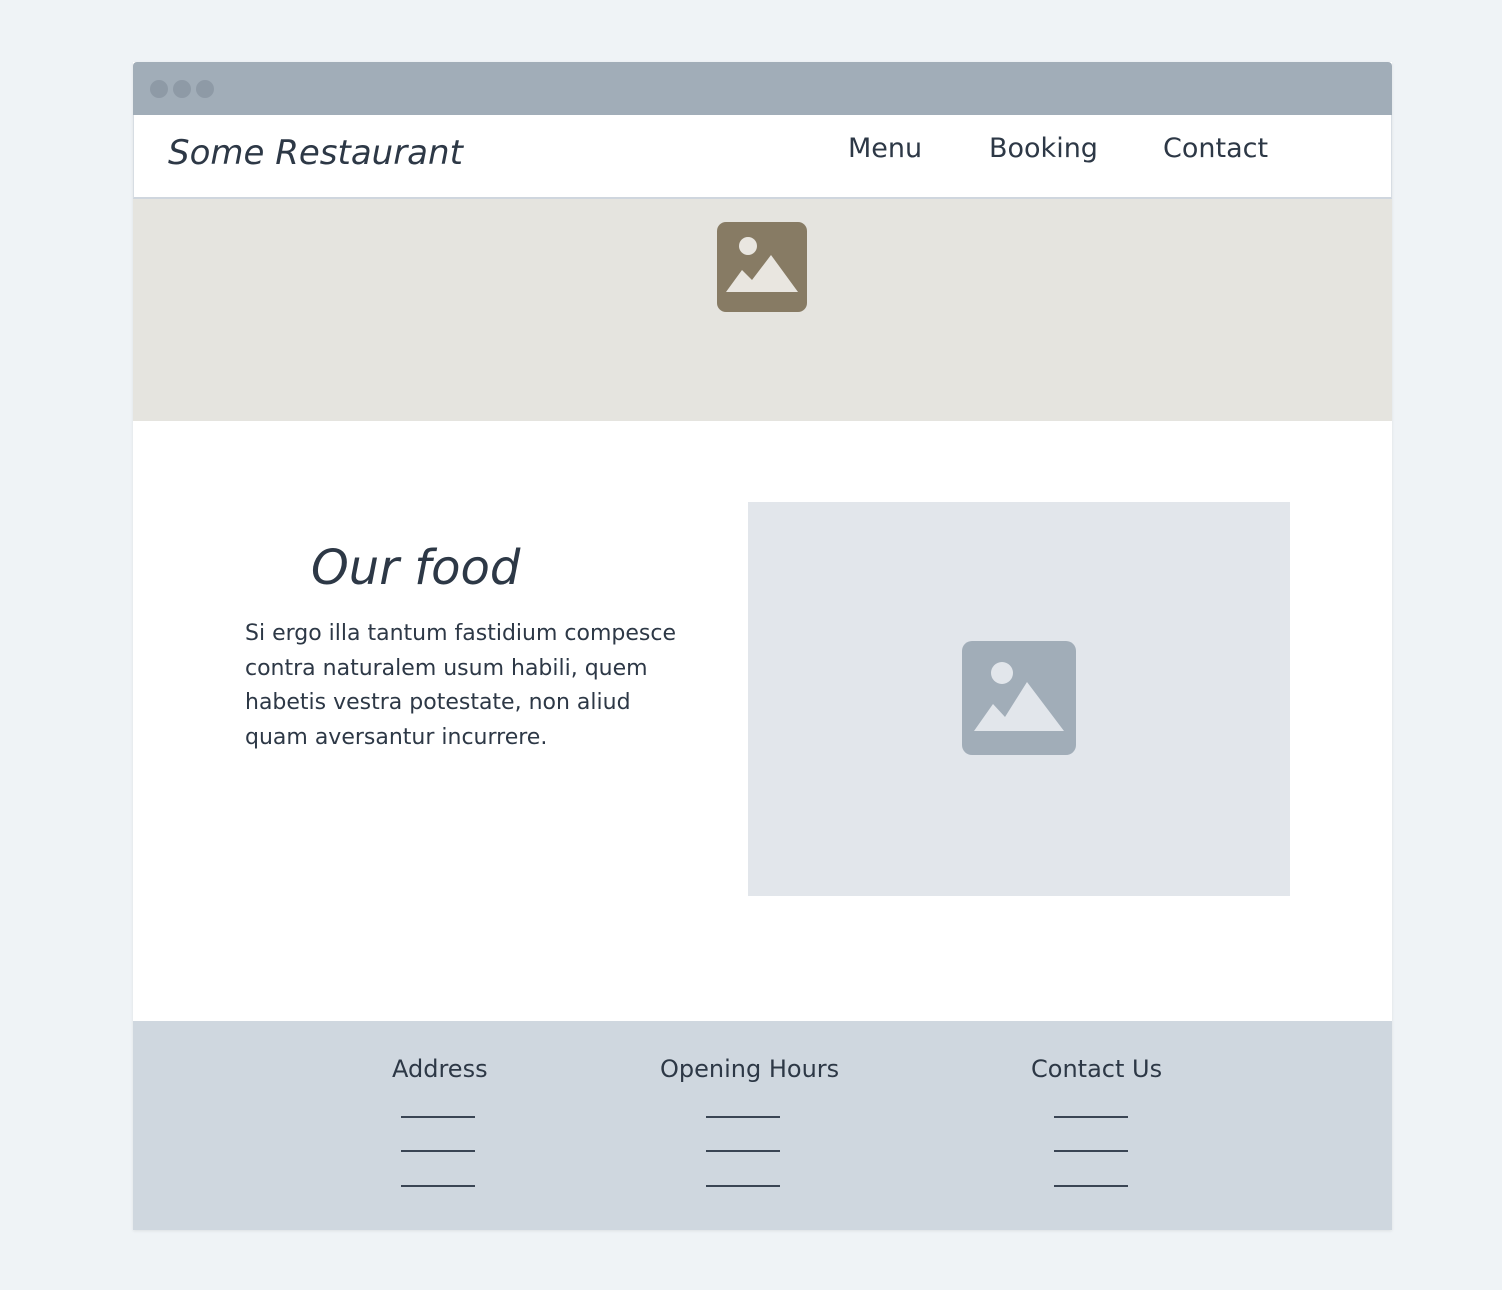 The width and height of the screenshot is (1502, 1290). What do you see at coordinates (182, 89) in the screenshot?
I see `window-minimize-dot` at bounding box center [182, 89].